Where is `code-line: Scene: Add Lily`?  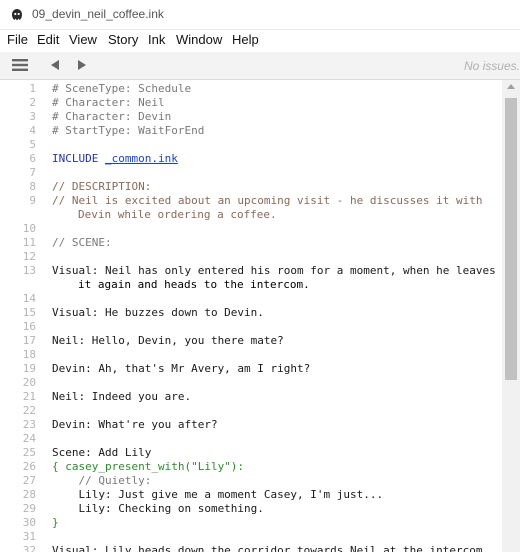
code-line: Scene: Add Lily is located at coordinates (101, 453).